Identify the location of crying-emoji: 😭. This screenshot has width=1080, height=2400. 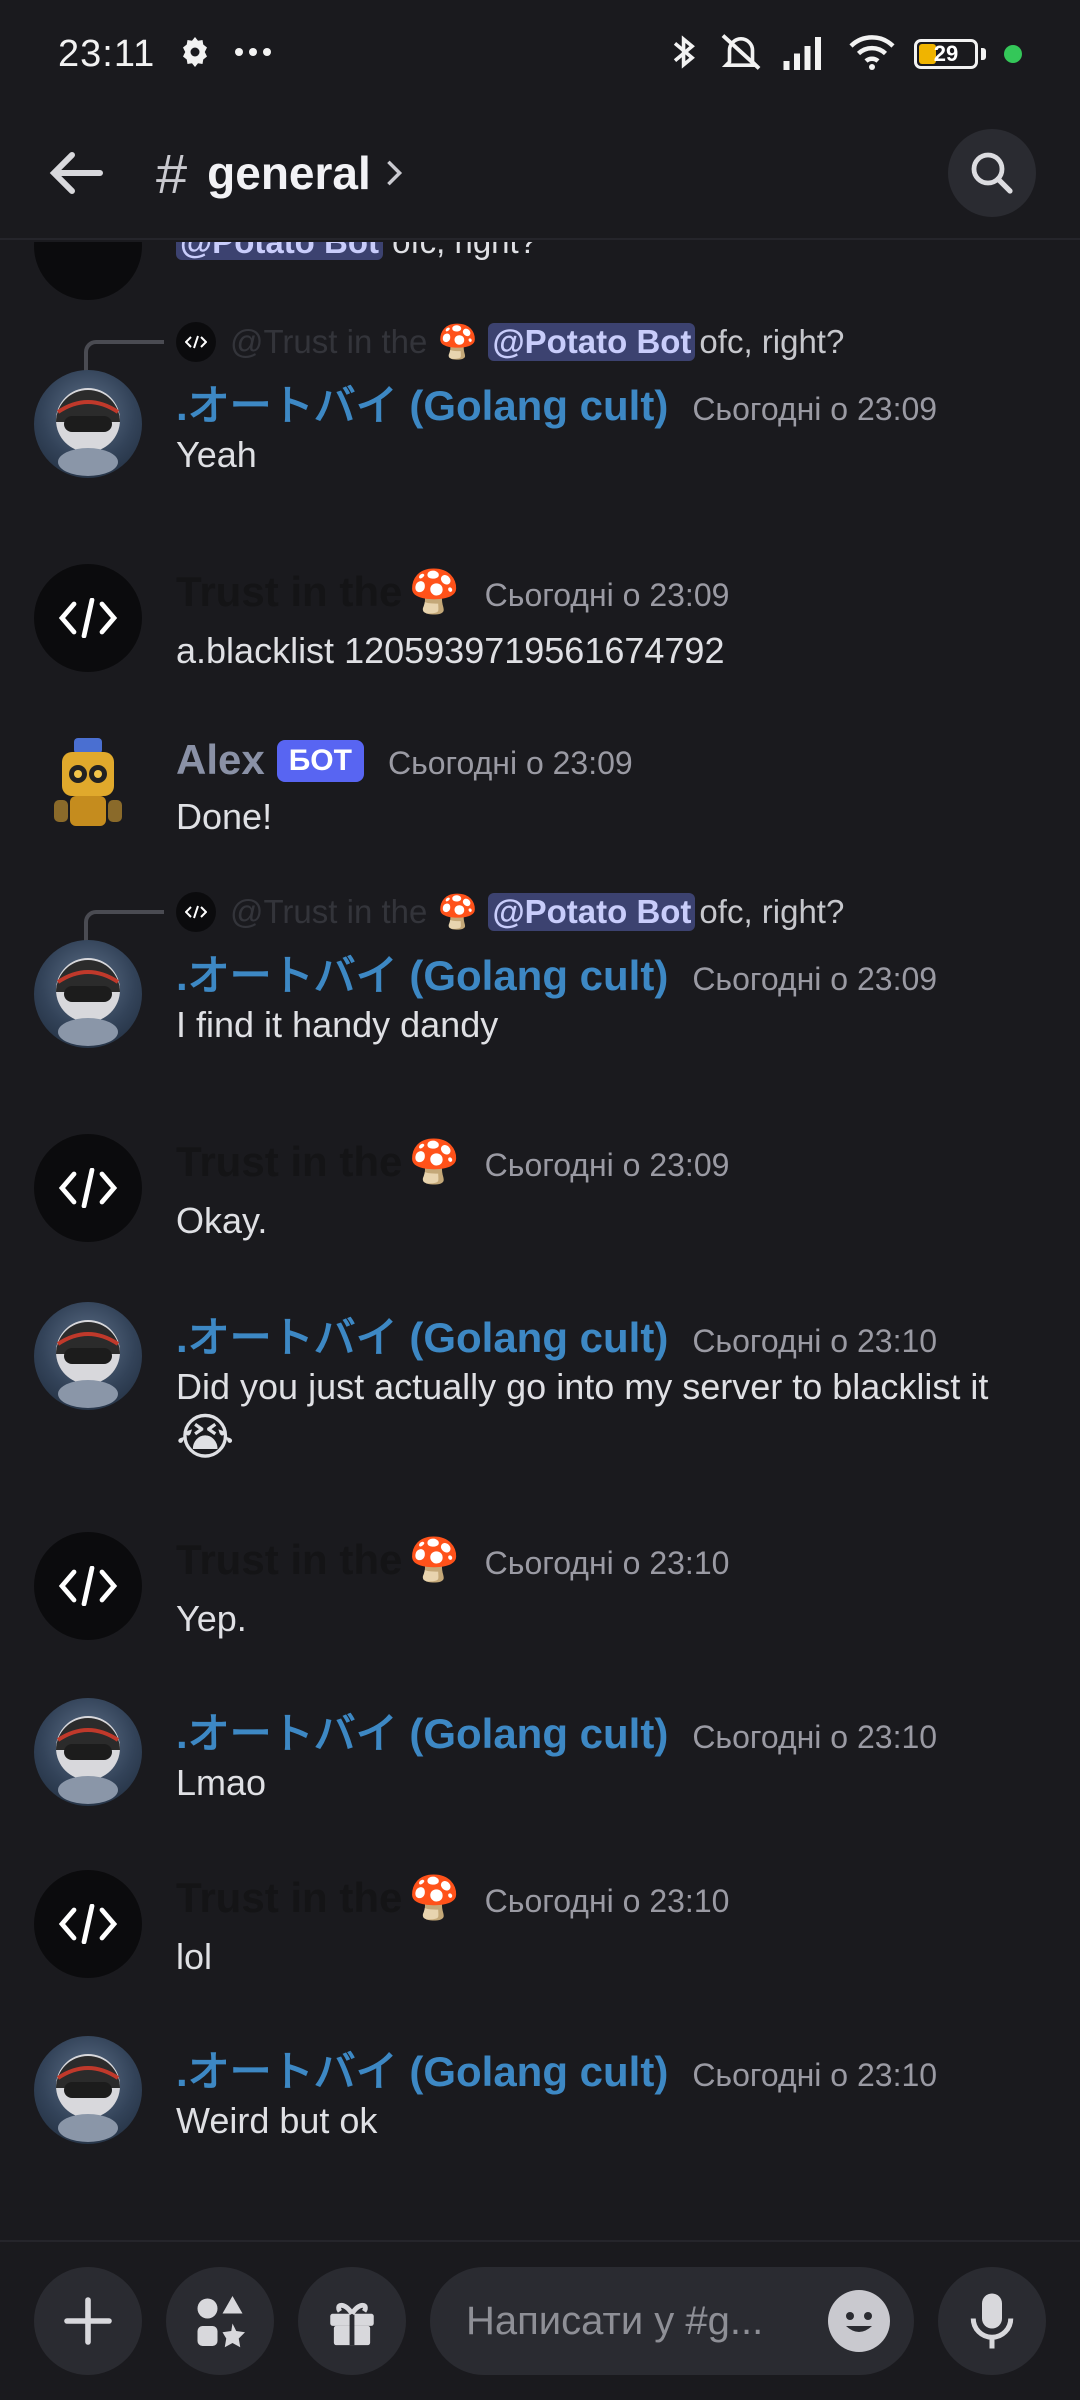
(205, 1437).